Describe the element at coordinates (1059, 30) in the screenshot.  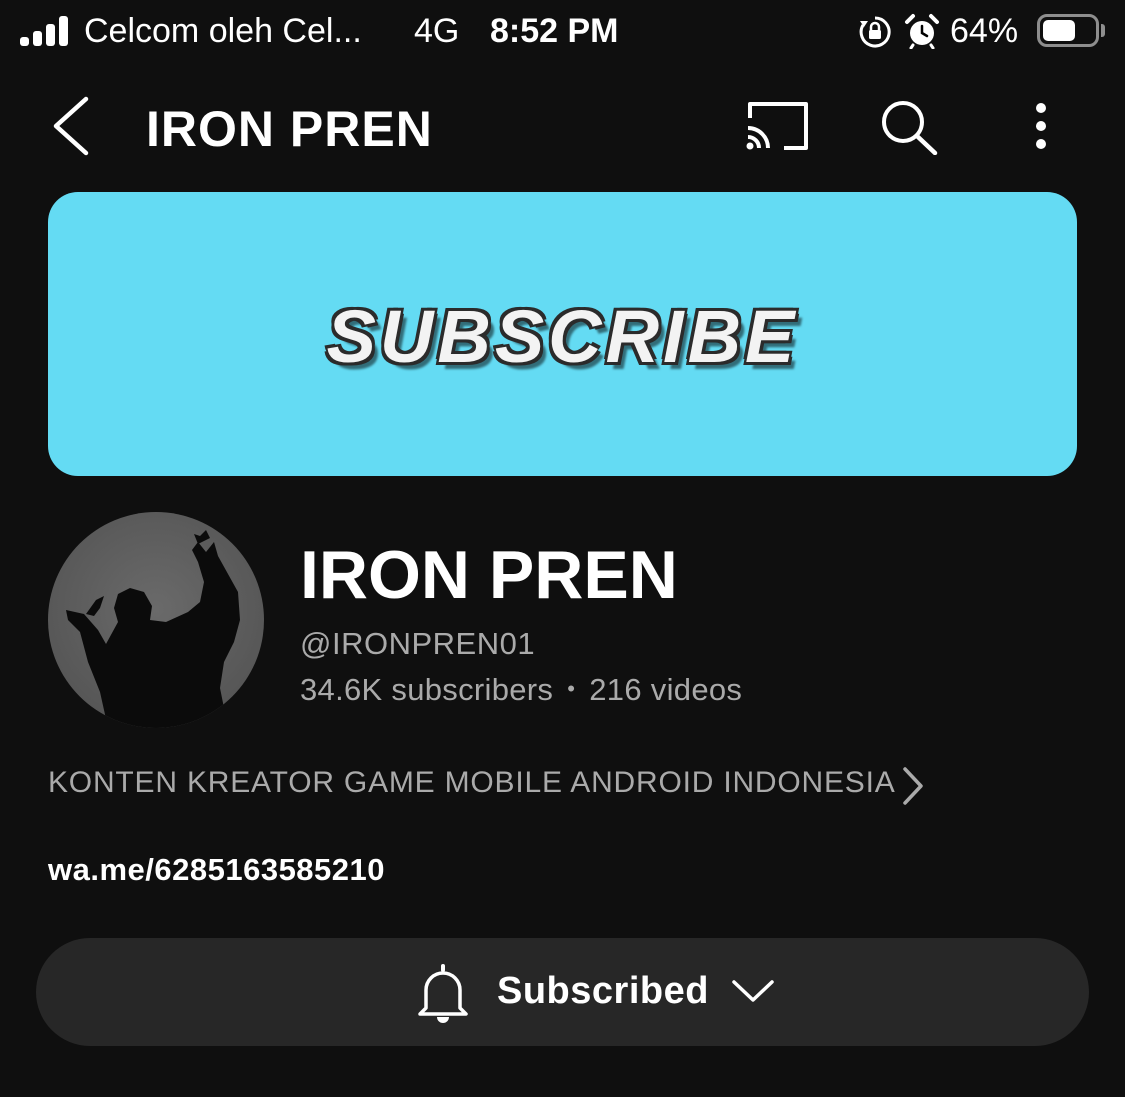
I see `battery-fill` at that location.